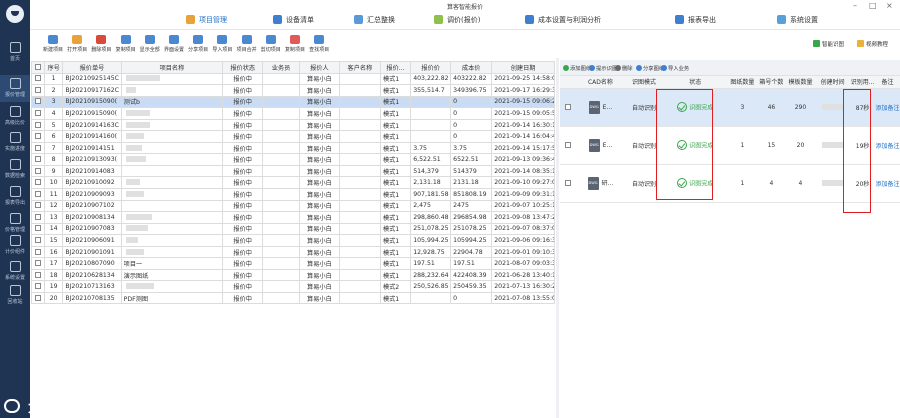  What do you see at coordinates (832, 82) in the screenshot?
I see `drawing-column-header: 创建时间` at bounding box center [832, 82].